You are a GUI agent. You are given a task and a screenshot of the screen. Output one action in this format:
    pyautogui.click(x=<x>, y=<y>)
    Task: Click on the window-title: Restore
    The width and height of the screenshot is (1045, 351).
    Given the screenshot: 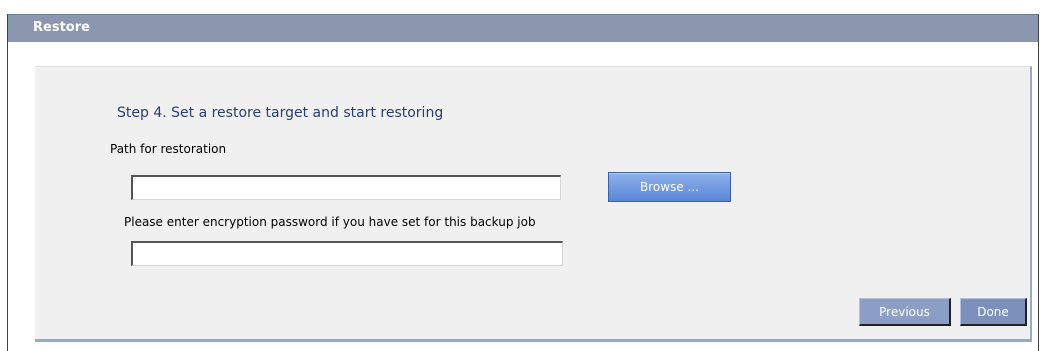 What is the action you would take?
    pyautogui.click(x=61, y=27)
    